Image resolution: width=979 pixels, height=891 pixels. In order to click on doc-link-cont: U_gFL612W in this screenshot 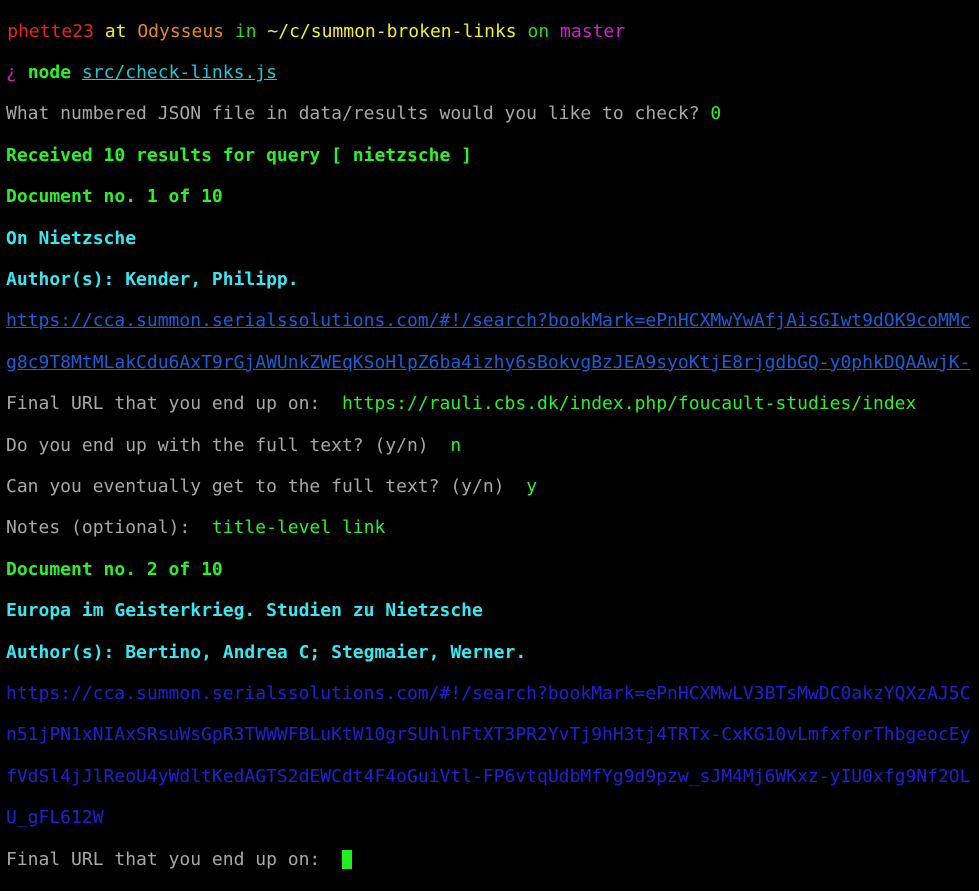, I will do `click(492, 818)`.